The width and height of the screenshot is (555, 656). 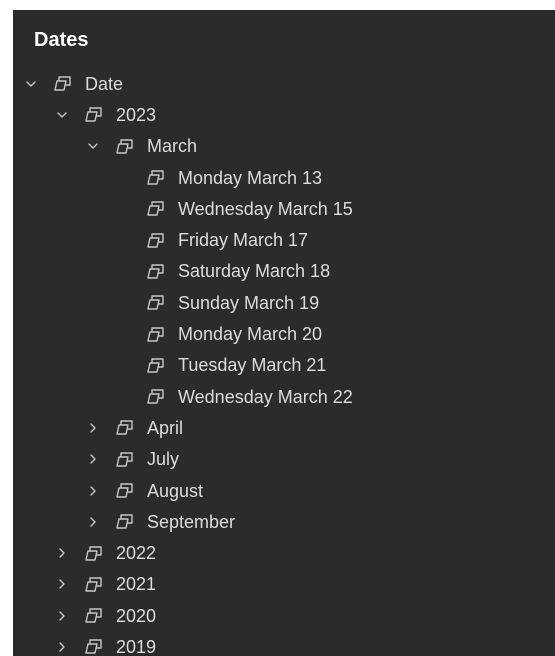 I want to click on tree-item-label: Wednesday March 22, so click(x=265, y=396).